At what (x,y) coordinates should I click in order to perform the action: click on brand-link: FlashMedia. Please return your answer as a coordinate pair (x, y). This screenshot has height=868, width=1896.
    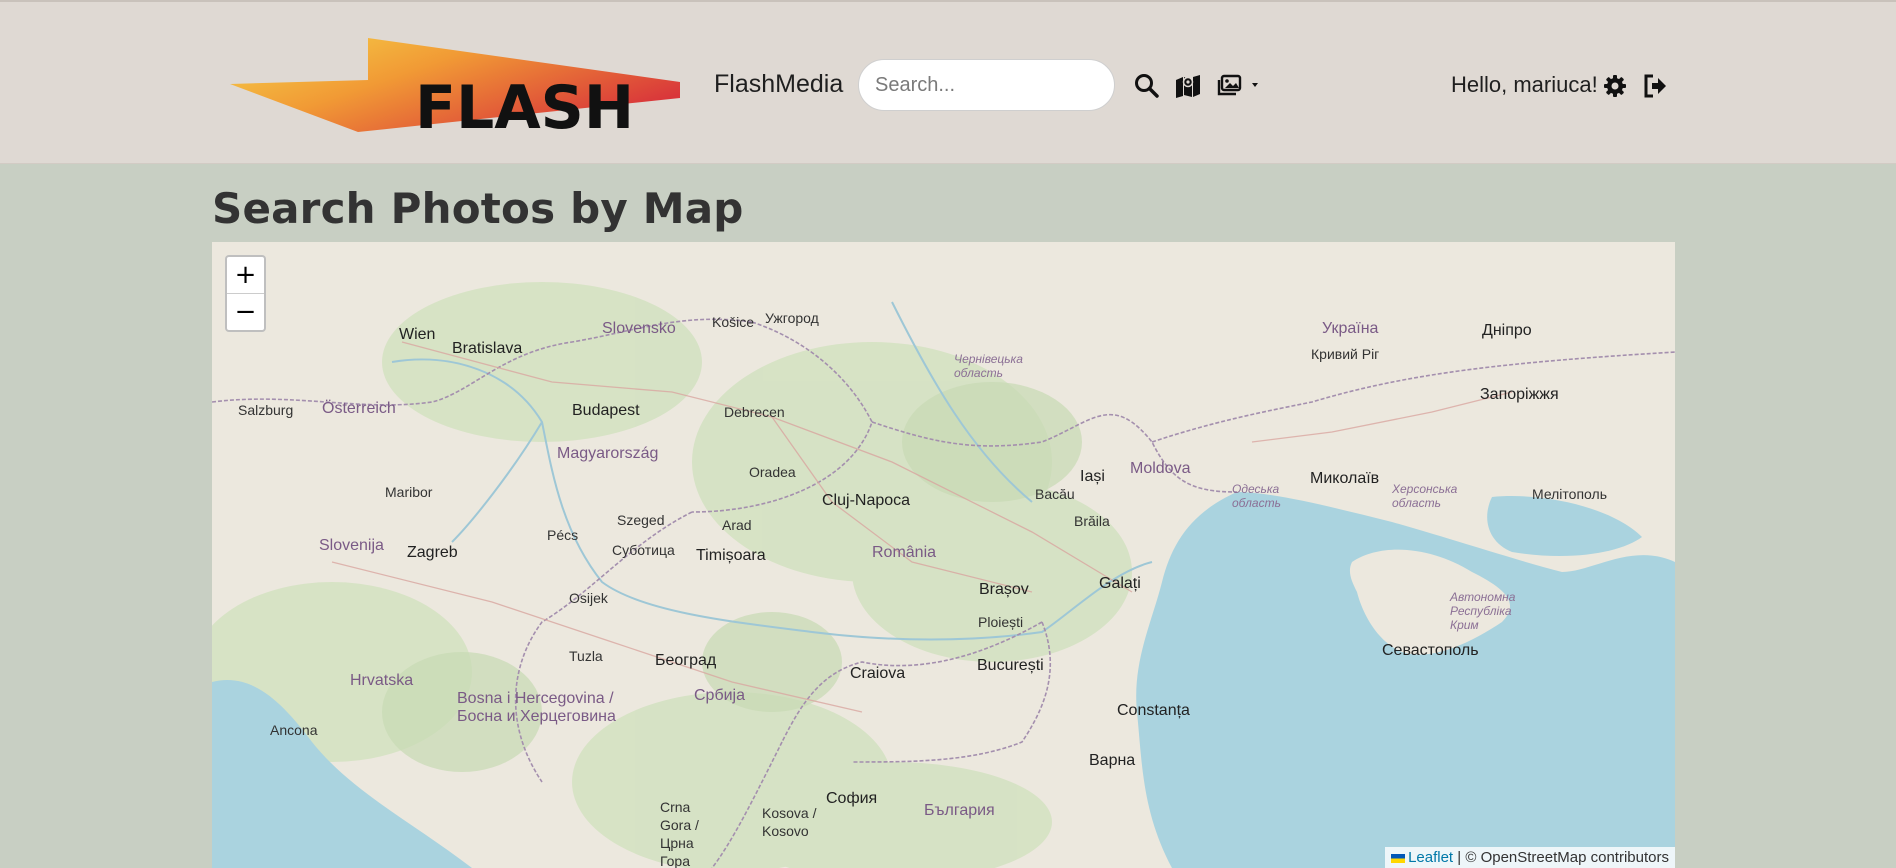
    Looking at the image, I should click on (778, 84).